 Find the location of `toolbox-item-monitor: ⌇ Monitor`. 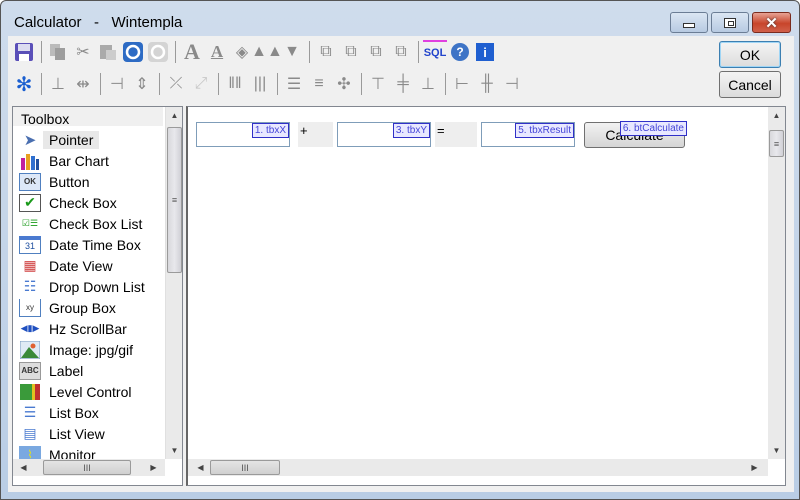

toolbox-item-monitor: ⌇ Monitor is located at coordinates (88, 451).